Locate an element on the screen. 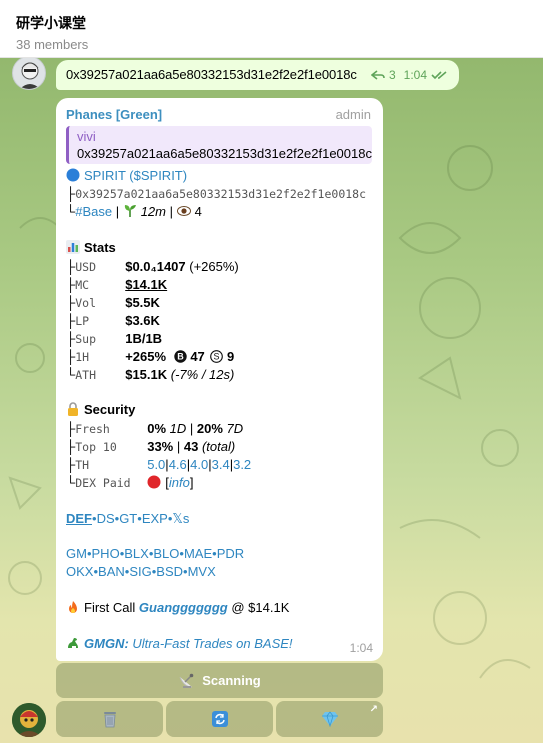 This screenshot has height=743, width=543. security-th: ├TH 5.0|4.6|4.0|3.4|3.2 is located at coordinates (159, 464).